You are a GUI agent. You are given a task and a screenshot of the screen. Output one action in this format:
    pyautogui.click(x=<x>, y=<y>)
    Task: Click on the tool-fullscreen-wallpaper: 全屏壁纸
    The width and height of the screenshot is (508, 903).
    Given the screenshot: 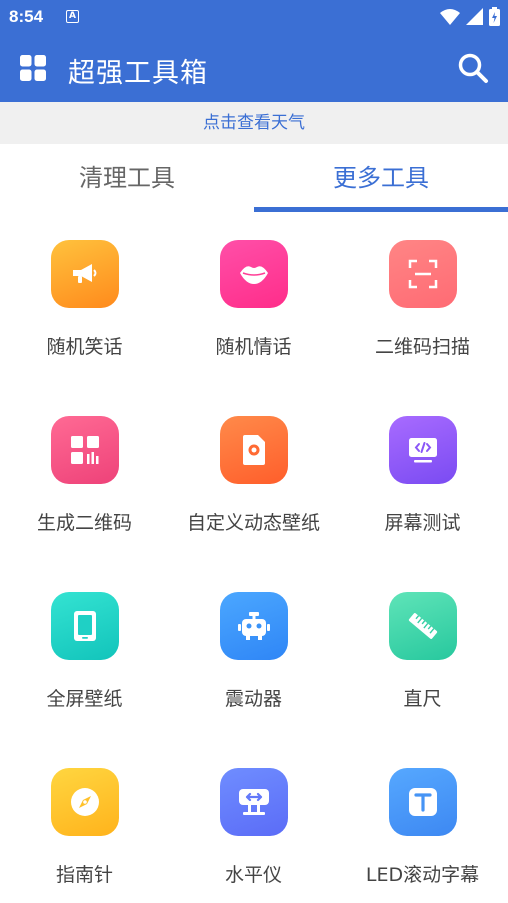 What is the action you would take?
    pyautogui.click(x=84, y=652)
    